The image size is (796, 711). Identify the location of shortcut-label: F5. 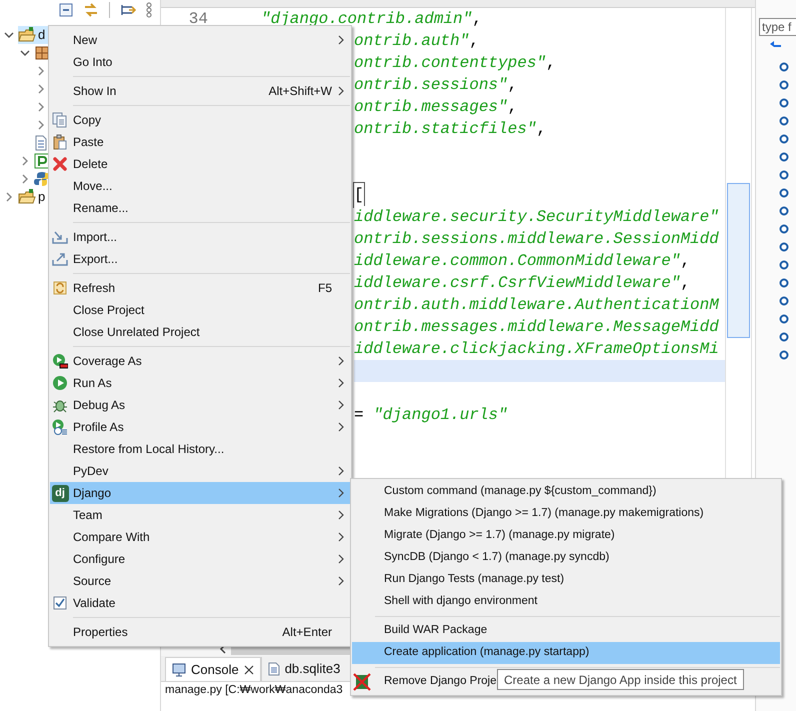
(325, 288).